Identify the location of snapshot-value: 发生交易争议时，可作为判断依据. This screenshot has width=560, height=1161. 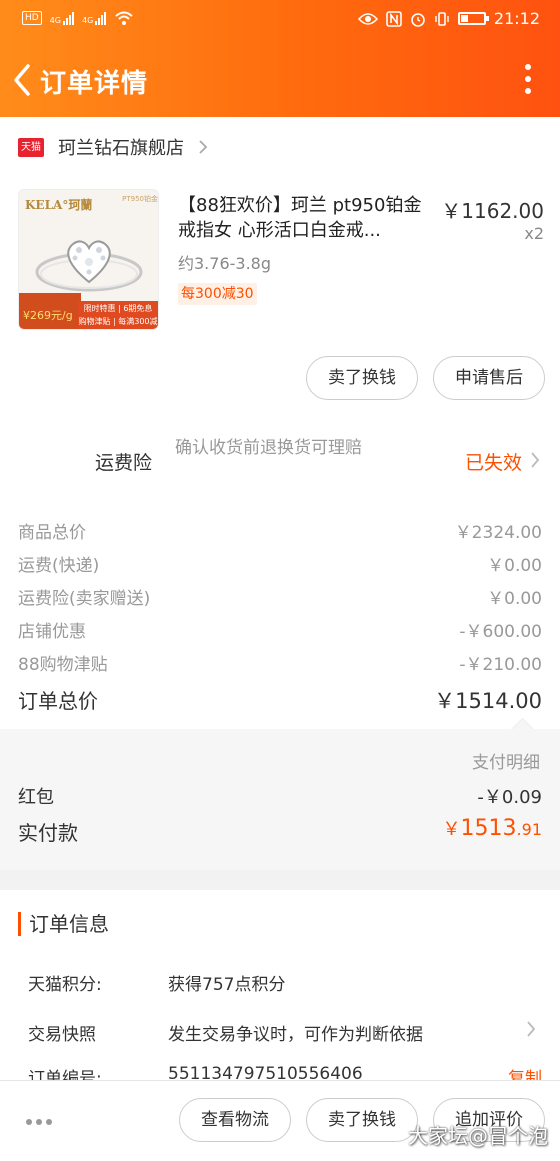
(295, 1035).